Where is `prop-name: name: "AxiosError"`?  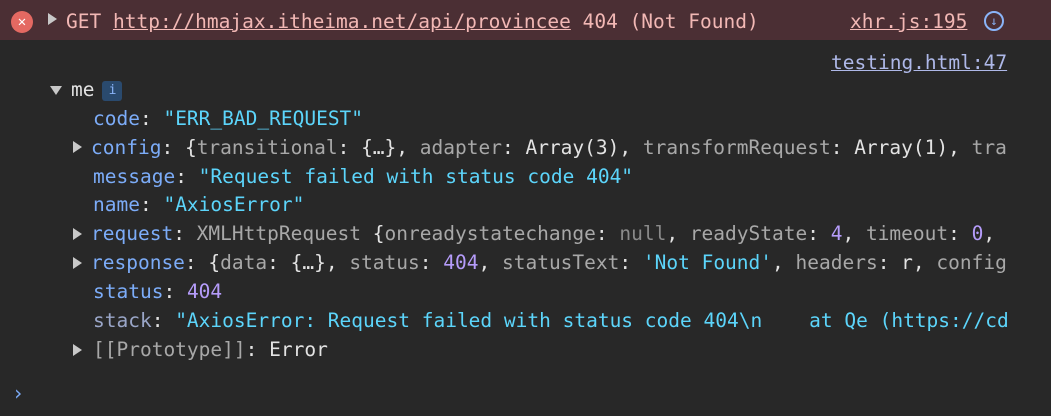 prop-name: name: "AxiosError" is located at coordinates (199, 204).